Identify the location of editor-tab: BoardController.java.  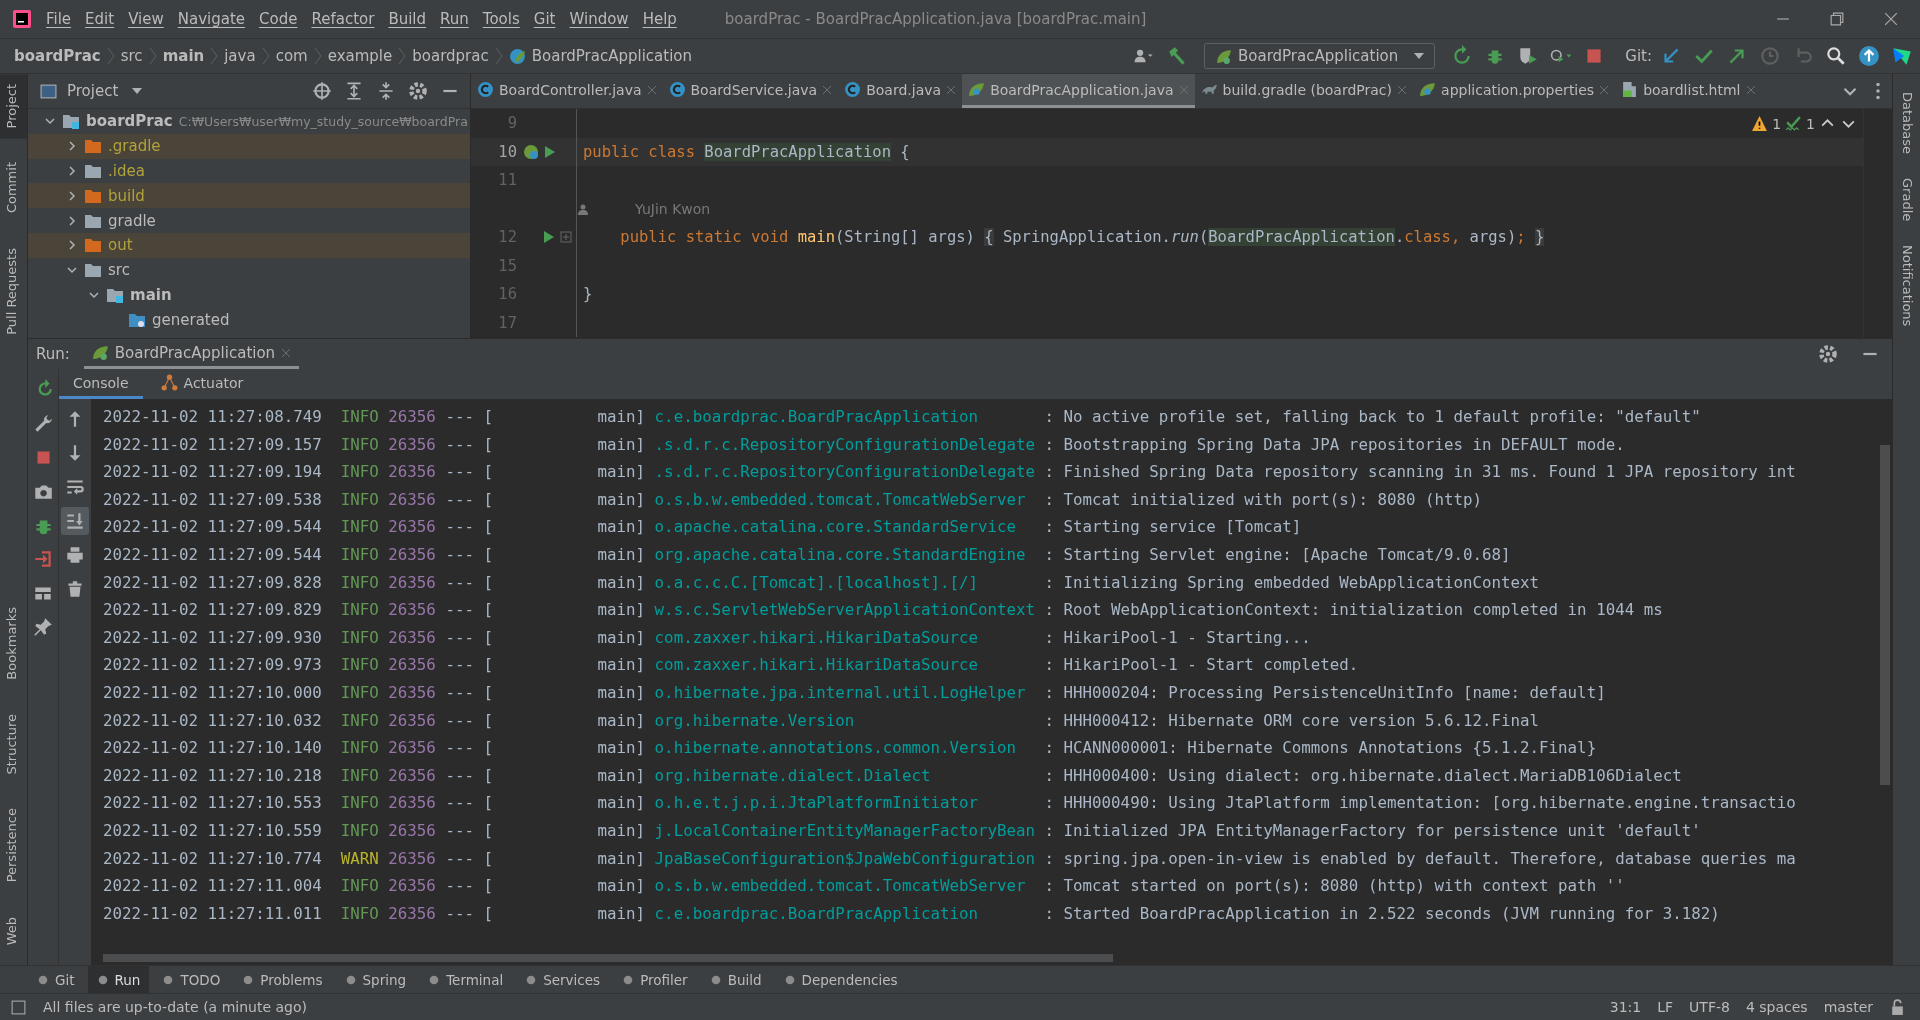
(567, 91).